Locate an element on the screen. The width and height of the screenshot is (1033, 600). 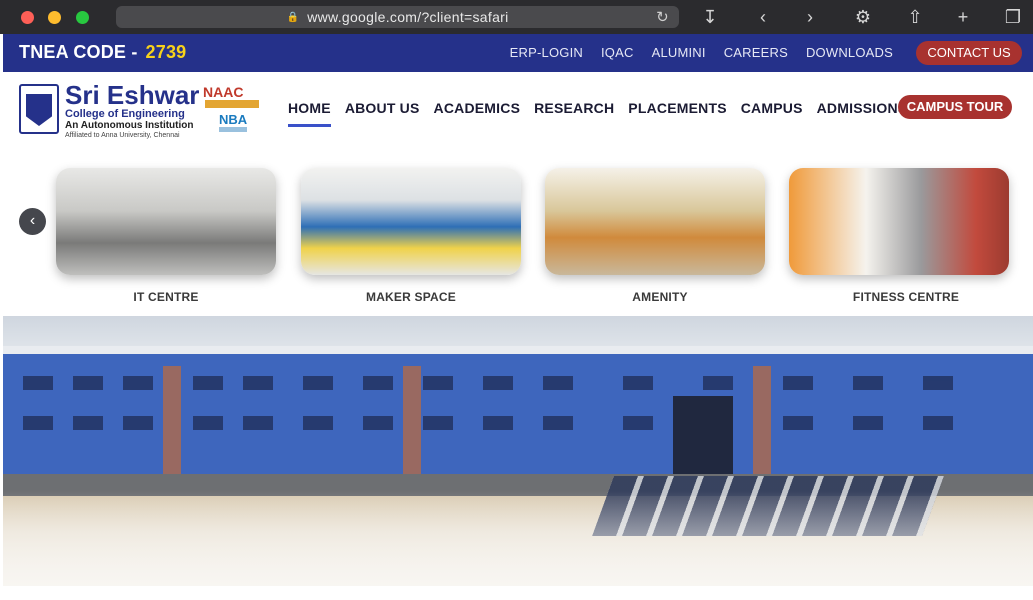
lock-icon: 🔒 is located at coordinates (293, 17).